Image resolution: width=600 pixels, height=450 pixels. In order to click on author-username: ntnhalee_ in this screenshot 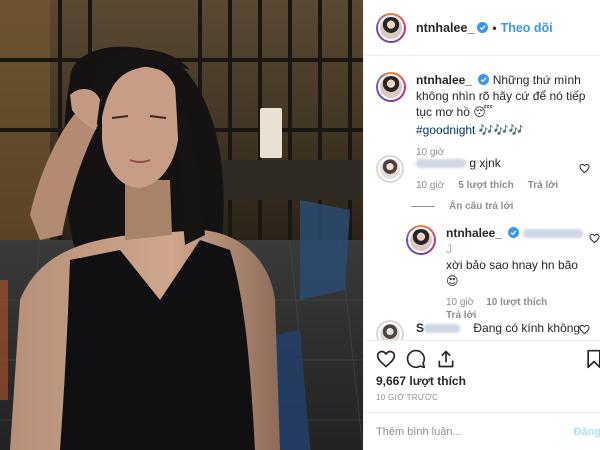, I will do `click(445, 28)`.